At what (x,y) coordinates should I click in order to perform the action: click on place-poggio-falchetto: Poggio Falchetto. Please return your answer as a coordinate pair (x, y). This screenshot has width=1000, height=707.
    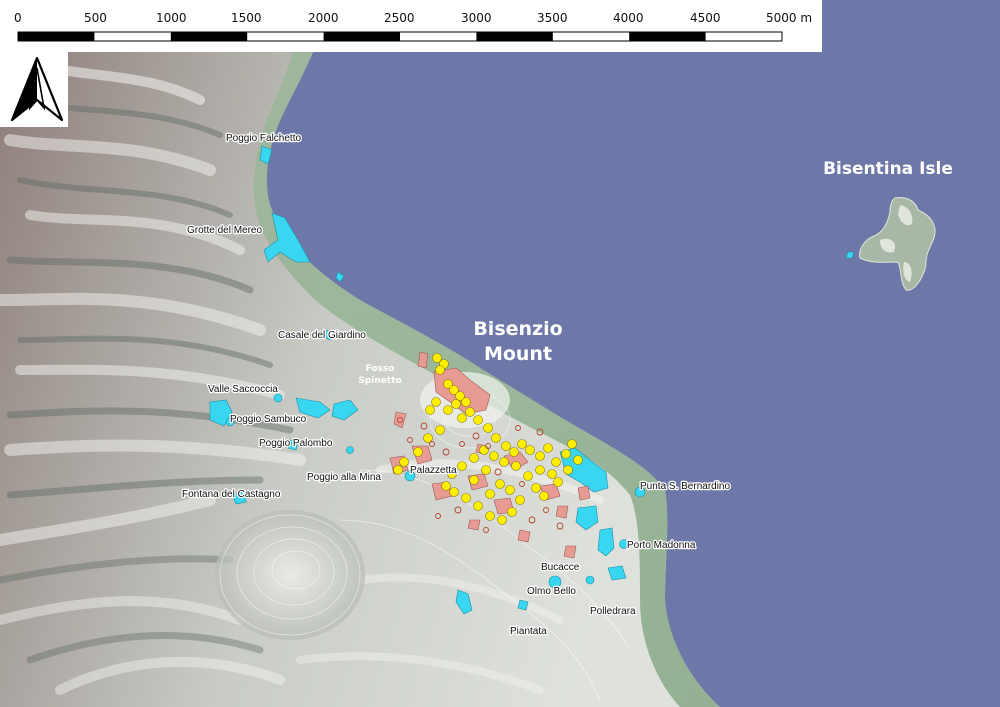
    Looking at the image, I should click on (263, 138).